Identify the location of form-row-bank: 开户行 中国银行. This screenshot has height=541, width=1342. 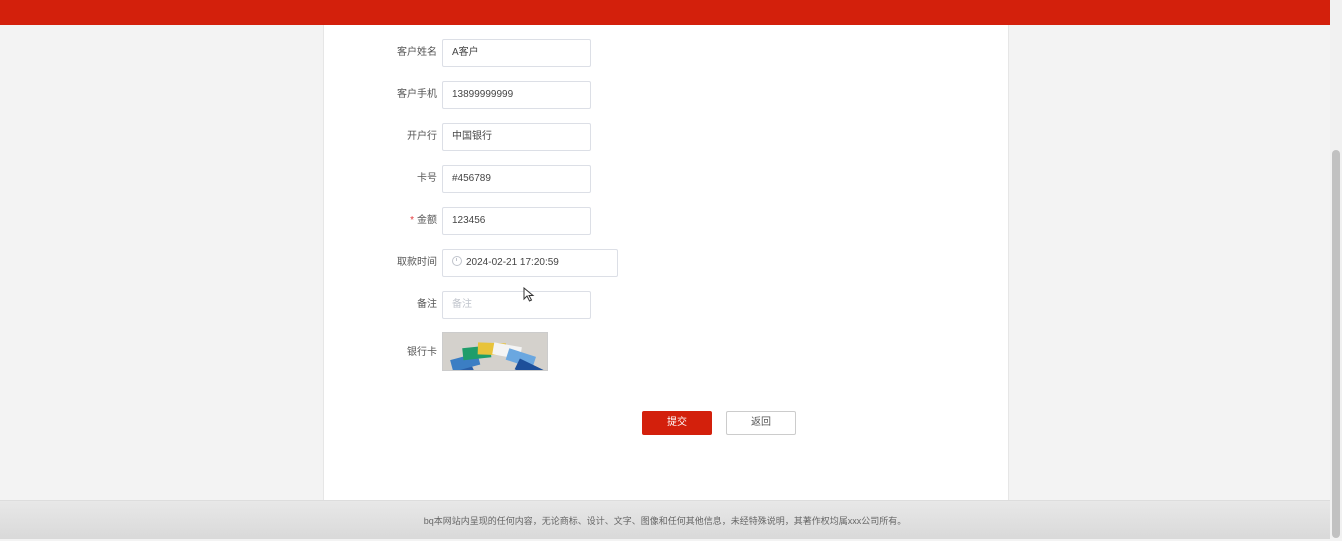
(666, 137).